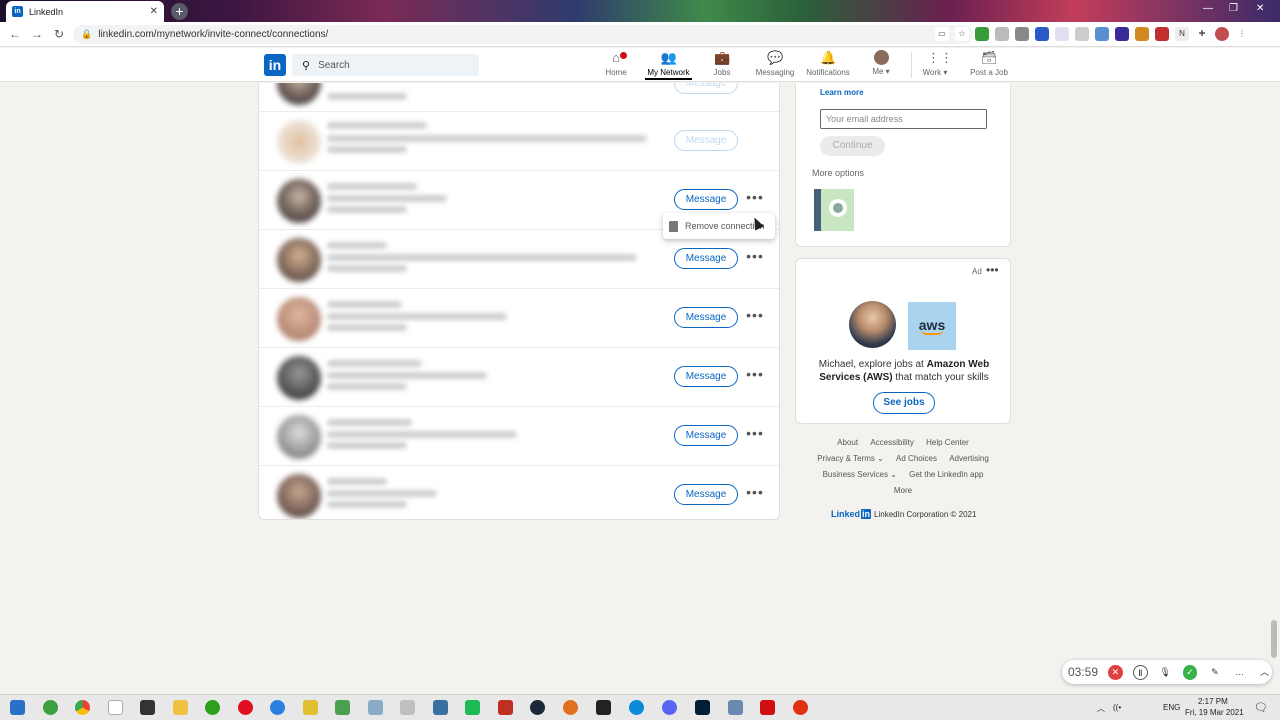 The height and width of the screenshot is (720, 1280). I want to click on email-field: Your email address, so click(903, 119).